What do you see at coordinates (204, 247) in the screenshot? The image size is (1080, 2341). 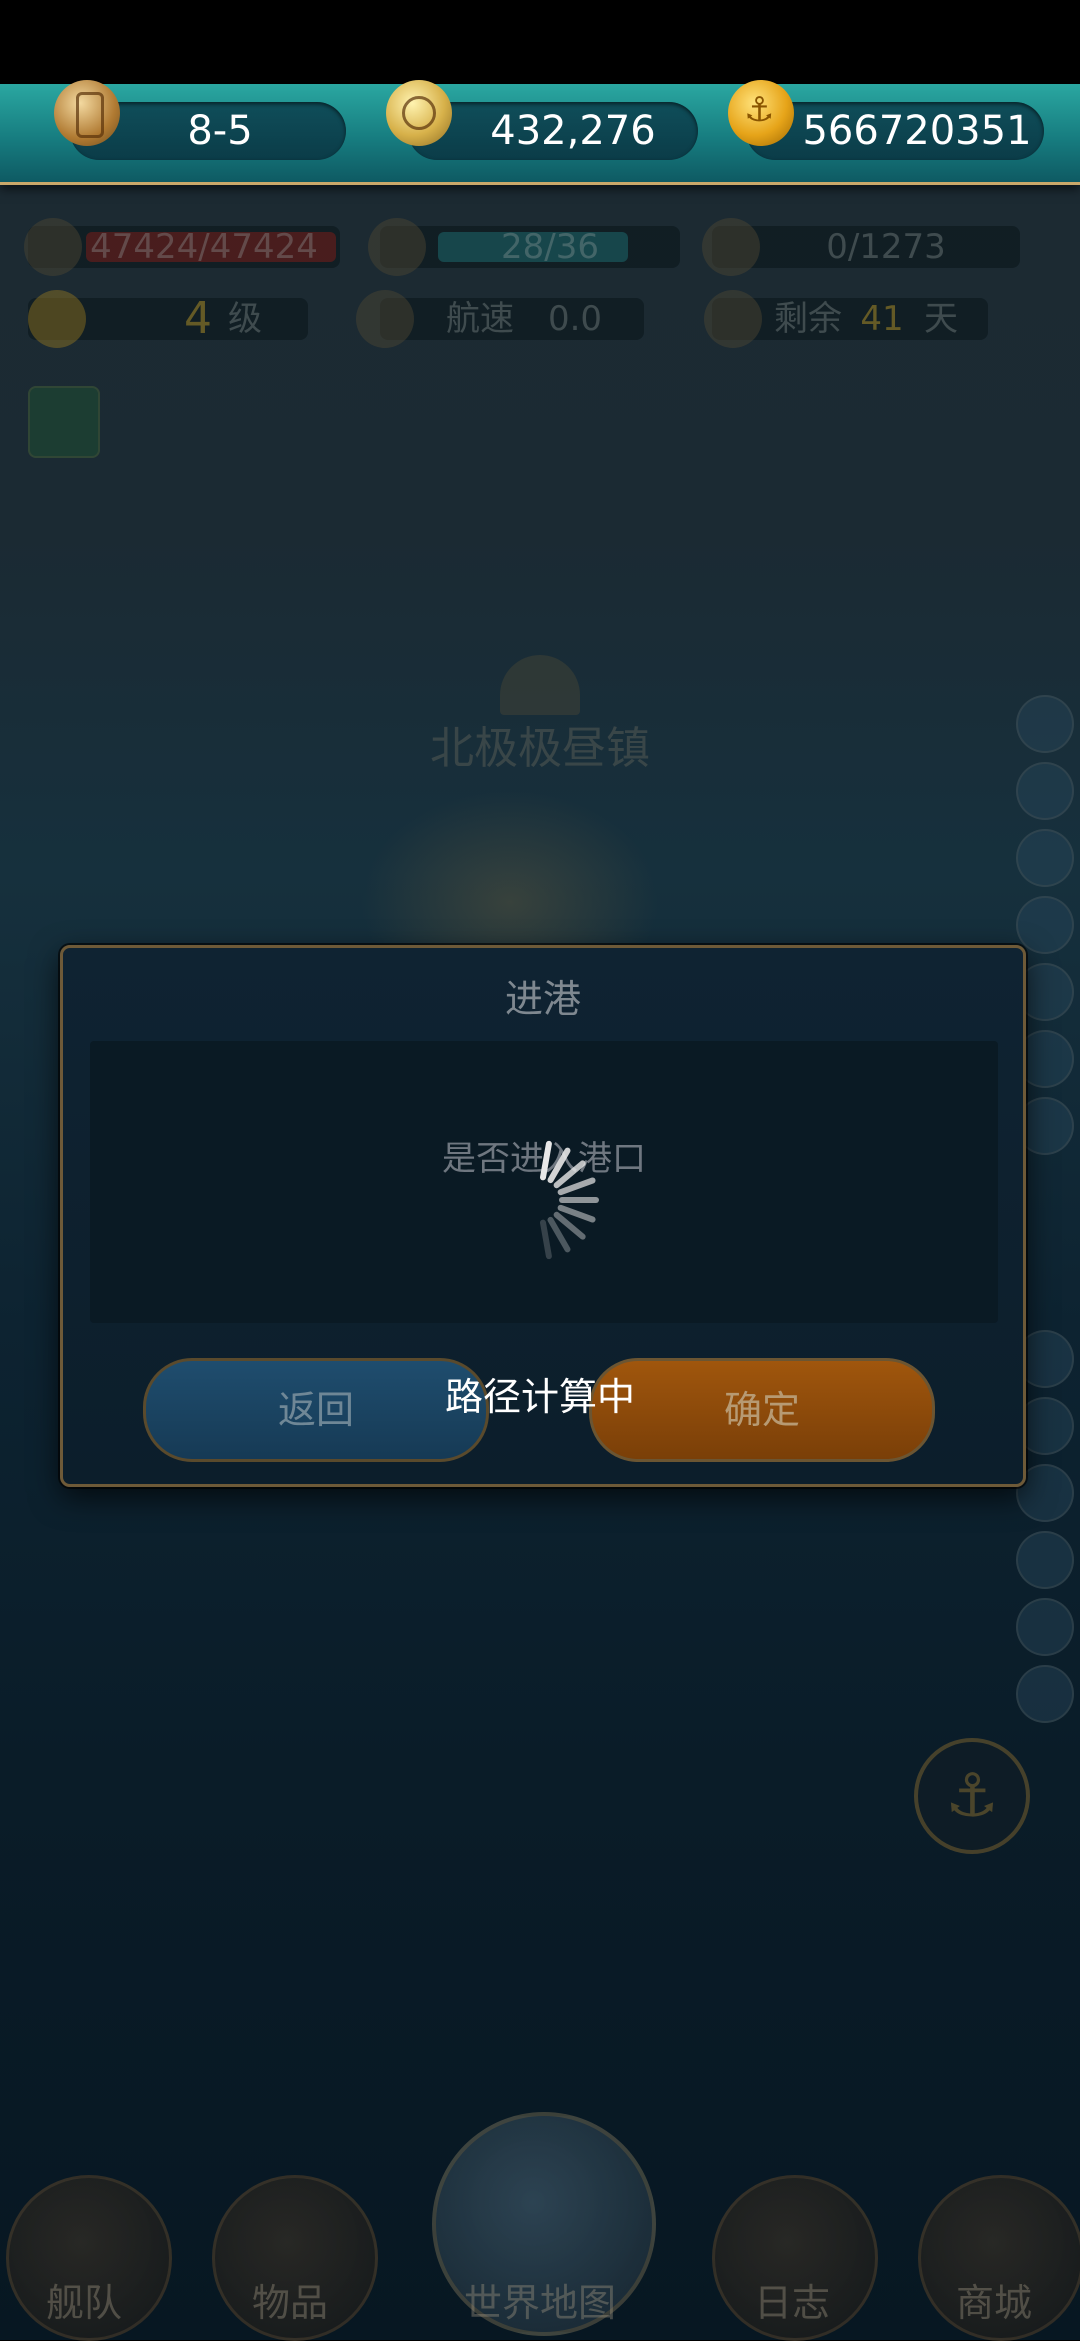 I see `hp-text: 47424/47424` at bounding box center [204, 247].